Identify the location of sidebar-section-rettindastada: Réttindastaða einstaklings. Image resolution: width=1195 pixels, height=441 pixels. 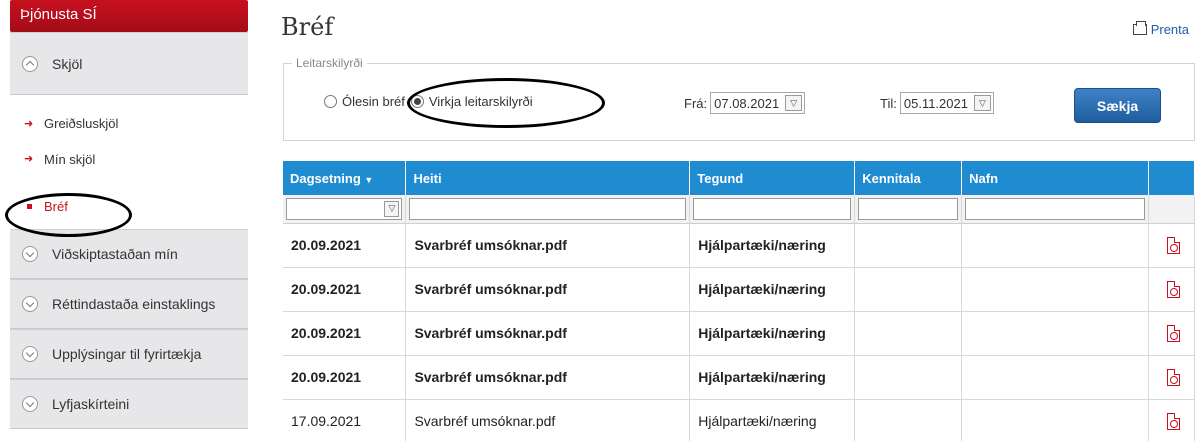
(129, 304).